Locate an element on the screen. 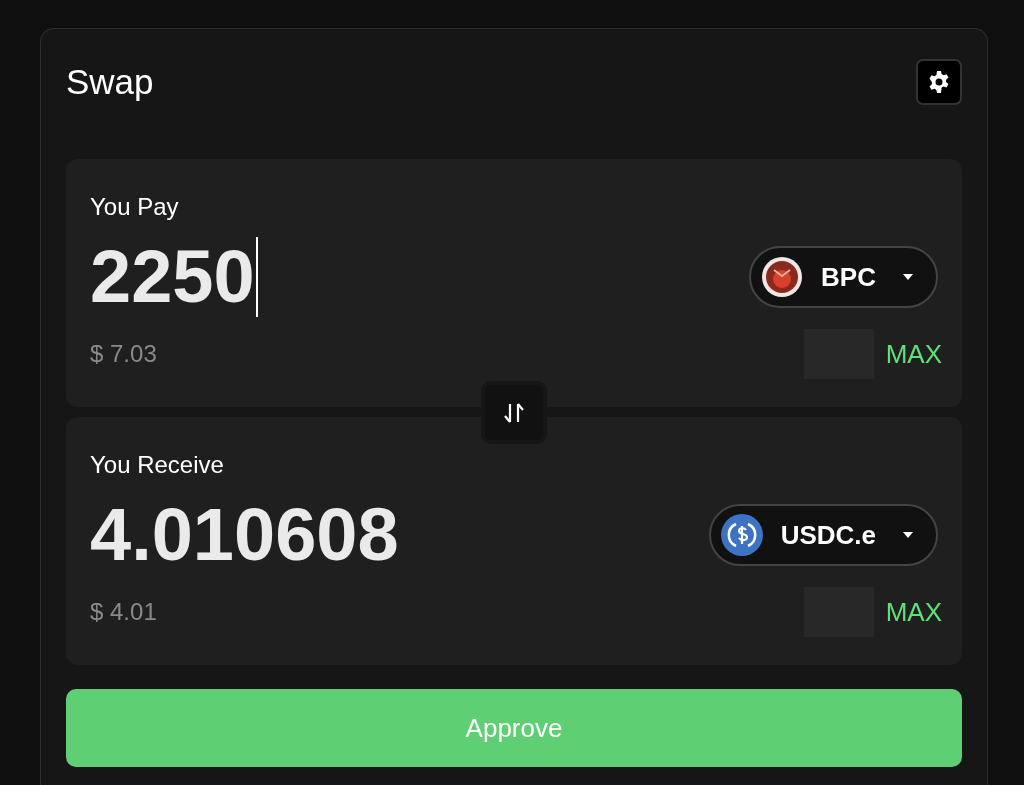 The image size is (1024, 785). settings-button is located at coordinates (939, 82).